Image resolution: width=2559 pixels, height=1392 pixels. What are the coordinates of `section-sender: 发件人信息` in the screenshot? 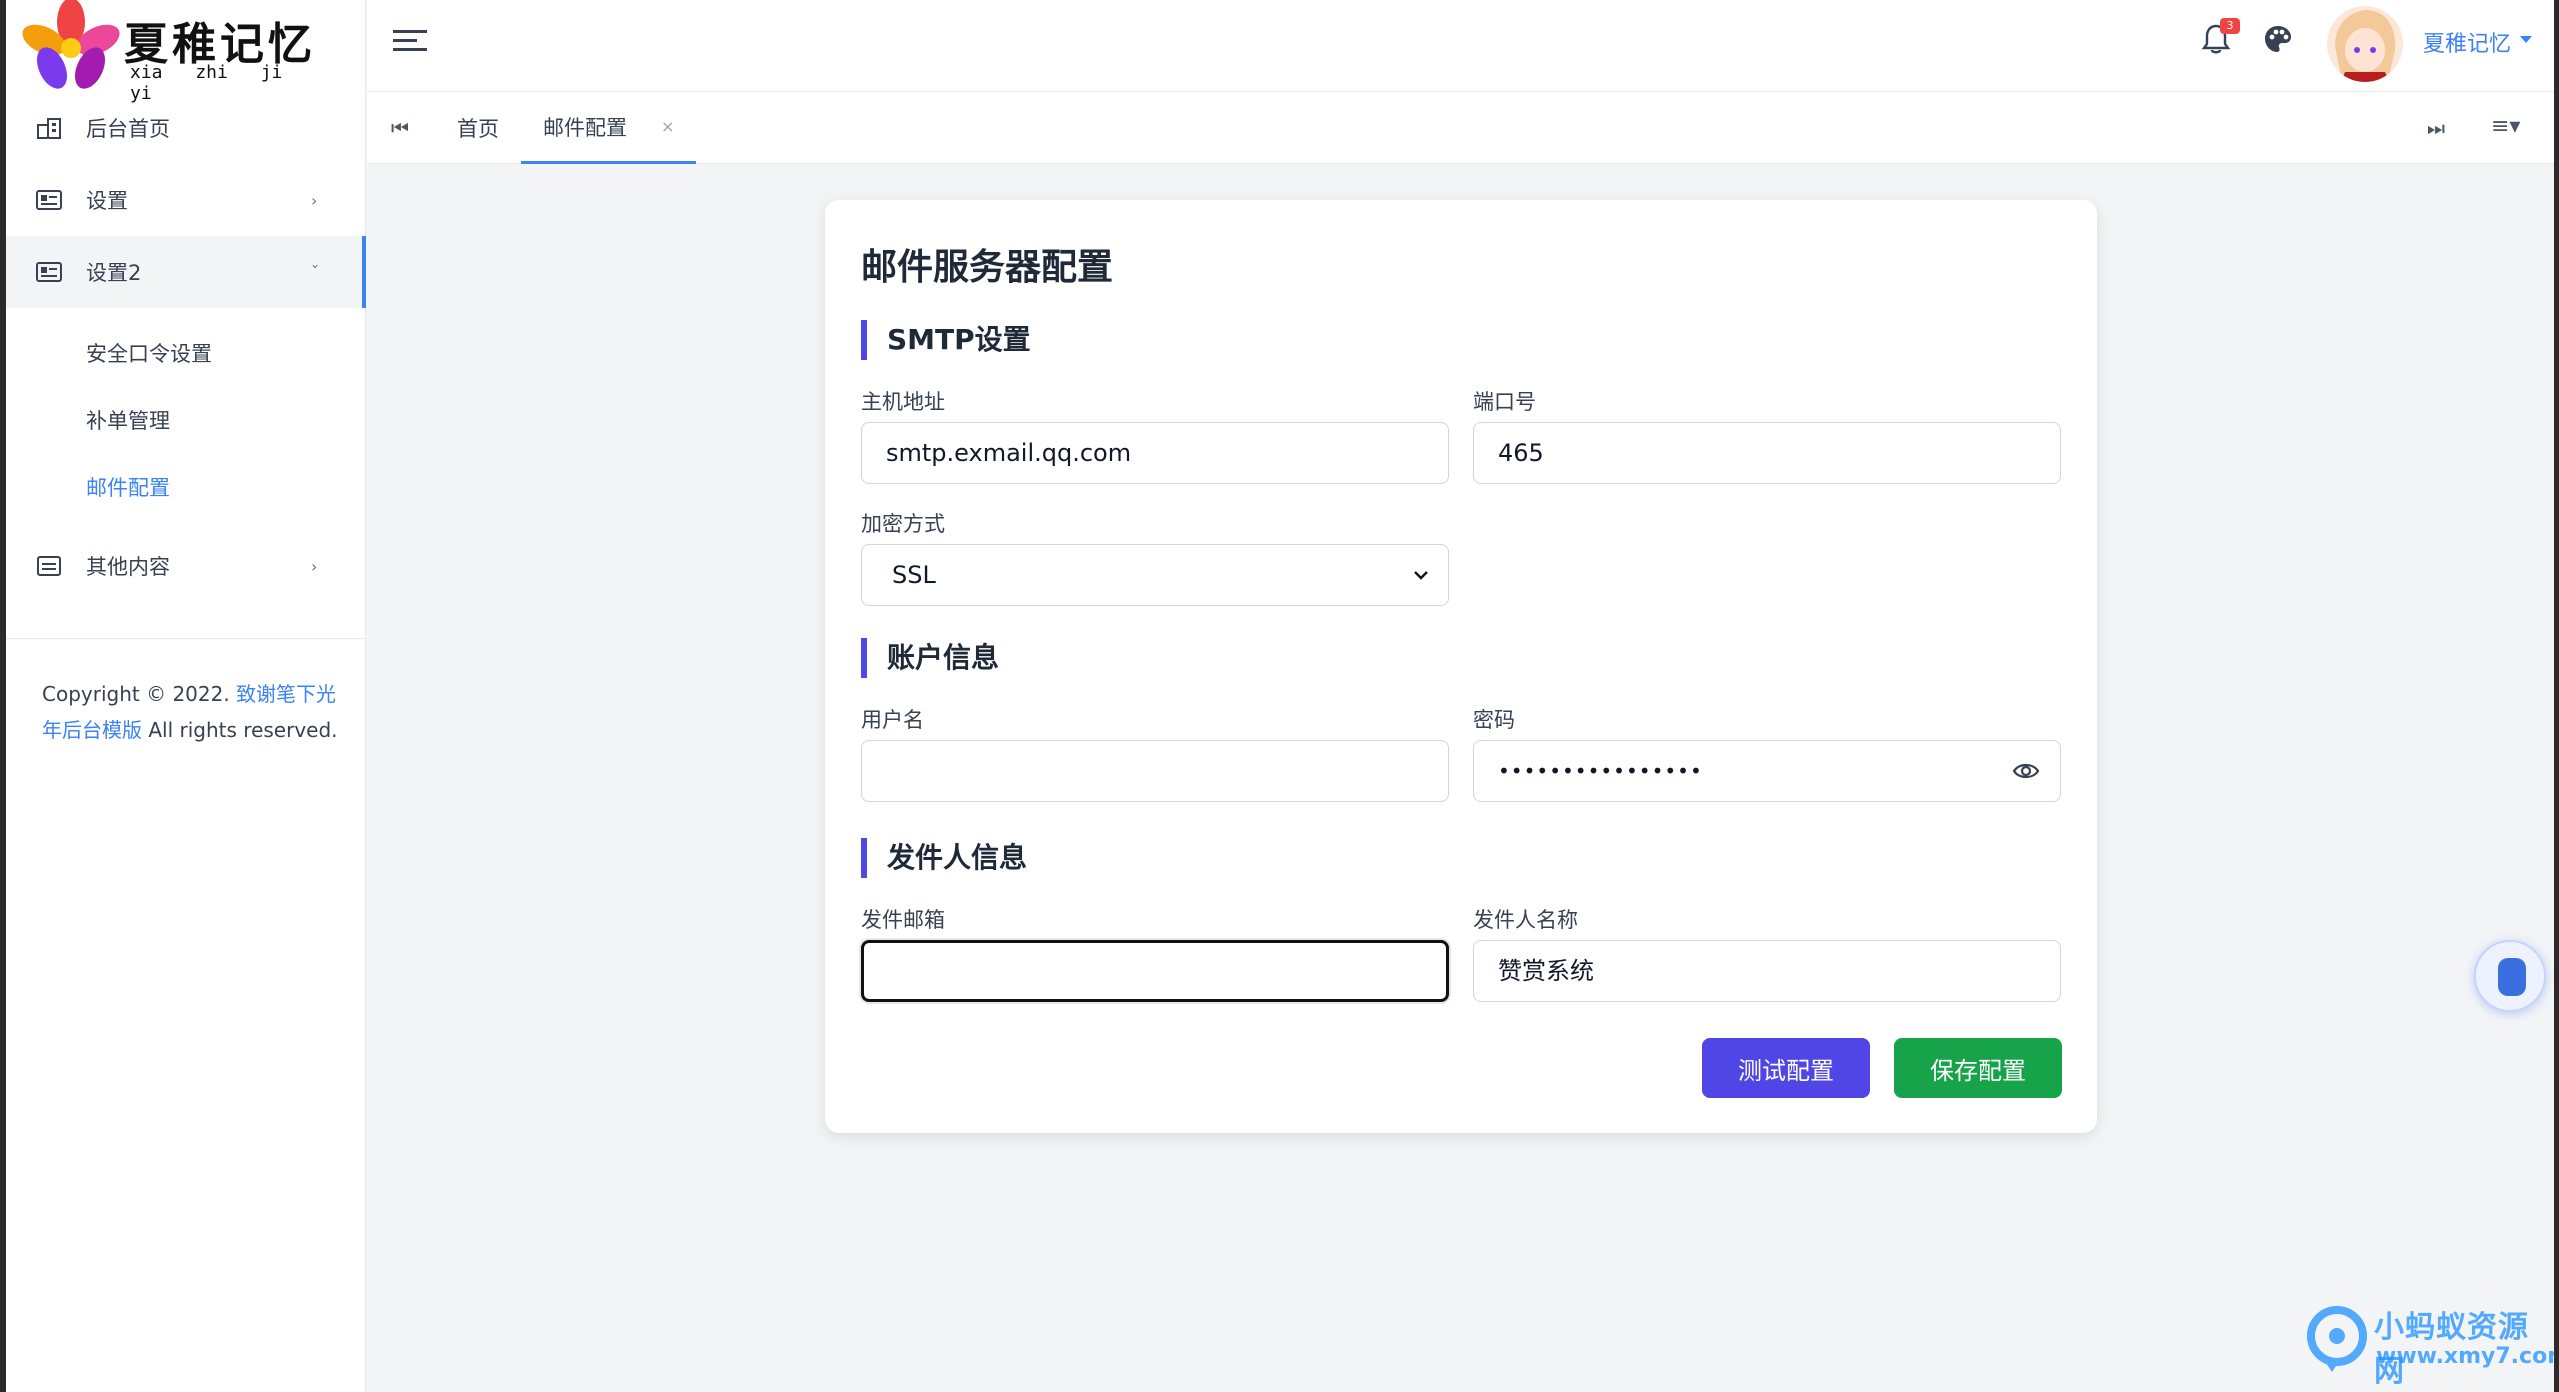 It's located at (944, 858).